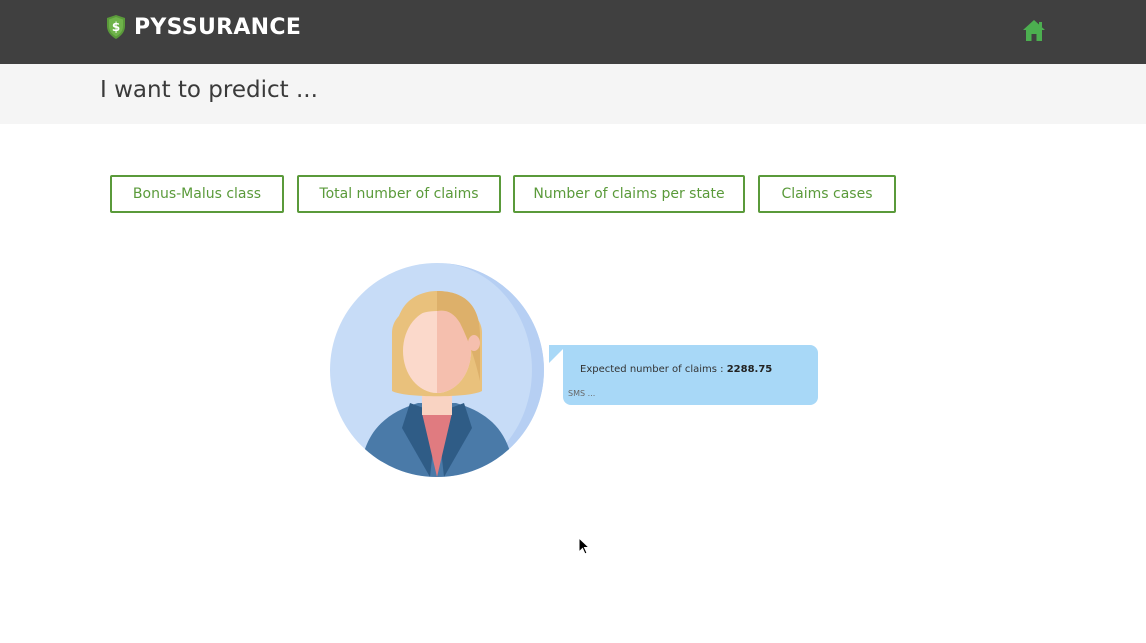 This screenshot has height=643, width=1146. Describe the element at coordinates (827, 194) in the screenshot. I see `claims-cases-button: Claims cases` at that location.